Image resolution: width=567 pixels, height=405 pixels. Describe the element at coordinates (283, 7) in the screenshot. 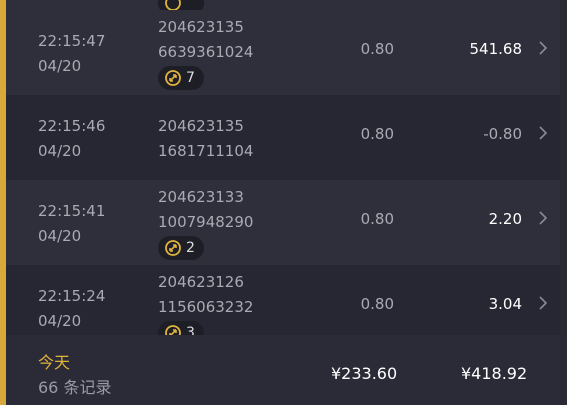

I see `list-item` at that location.